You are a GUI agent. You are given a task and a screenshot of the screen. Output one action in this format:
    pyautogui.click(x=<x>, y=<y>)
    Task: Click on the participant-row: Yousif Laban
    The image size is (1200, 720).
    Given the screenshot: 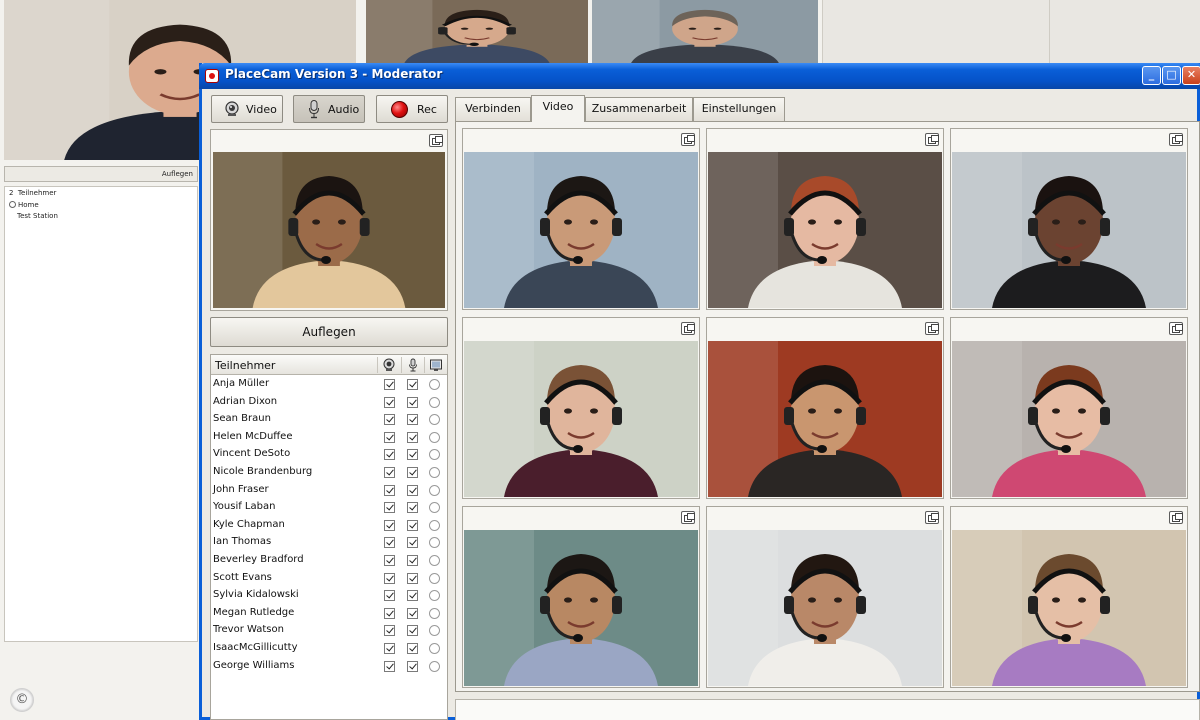 What is the action you would take?
    pyautogui.click(x=329, y=507)
    